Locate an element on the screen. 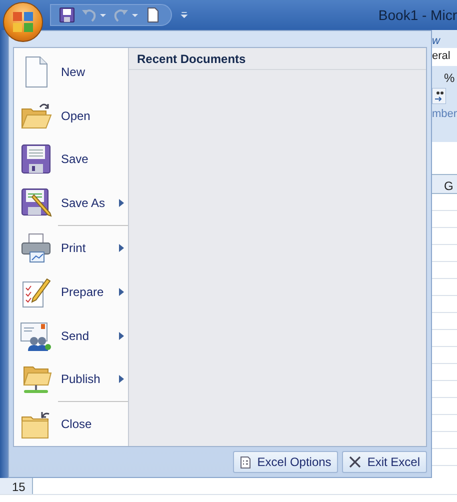  printer-icon is located at coordinates (36, 248).